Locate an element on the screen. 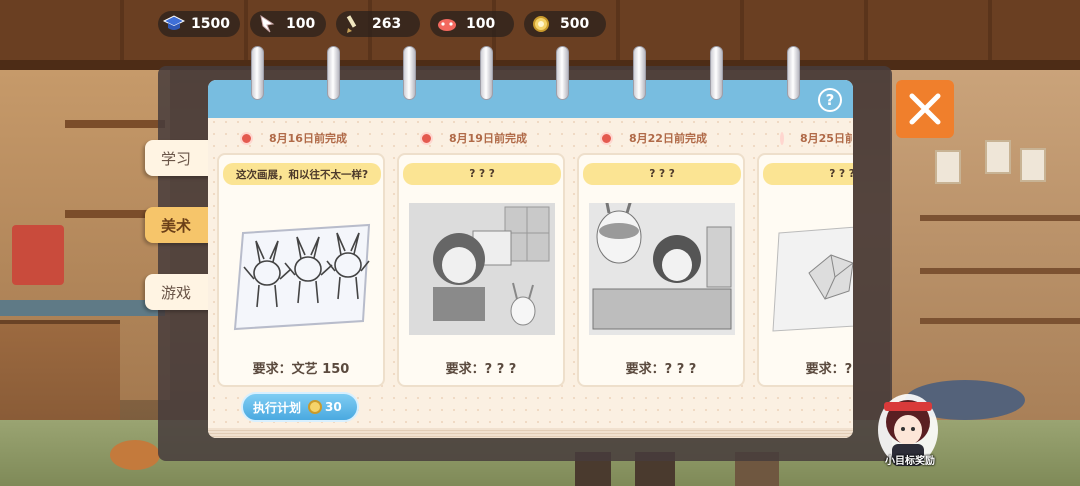 This screenshot has height=486, width=1080. tab-label: 游戏 is located at coordinates (176, 292).